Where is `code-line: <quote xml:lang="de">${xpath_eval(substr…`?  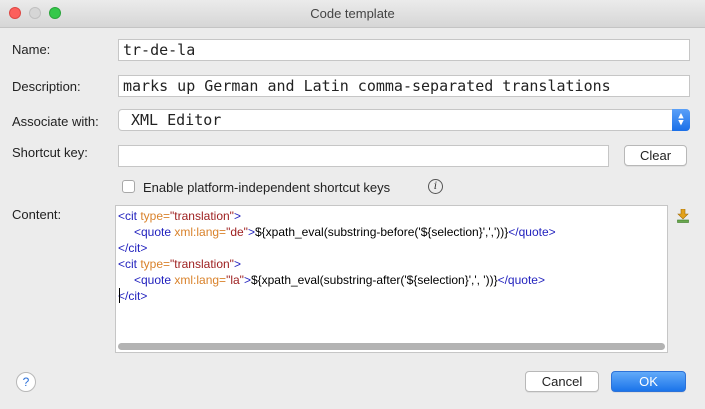
code-line: <quote xml:lang="de">${xpath_eval(substr… is located at coordinates (345, 232).